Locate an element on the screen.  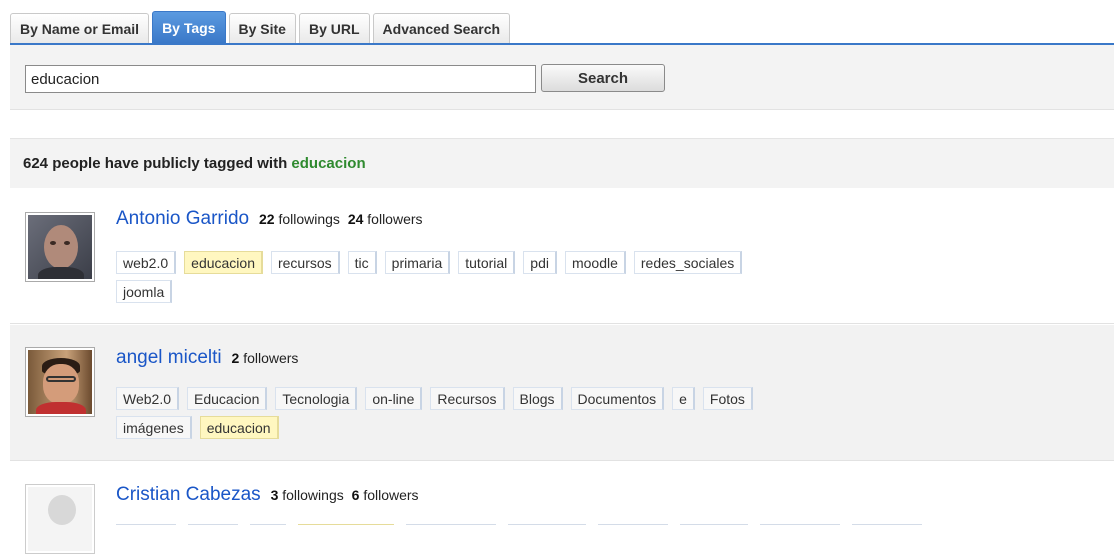
followers-count: 24 is located at coordinates (356, 219).